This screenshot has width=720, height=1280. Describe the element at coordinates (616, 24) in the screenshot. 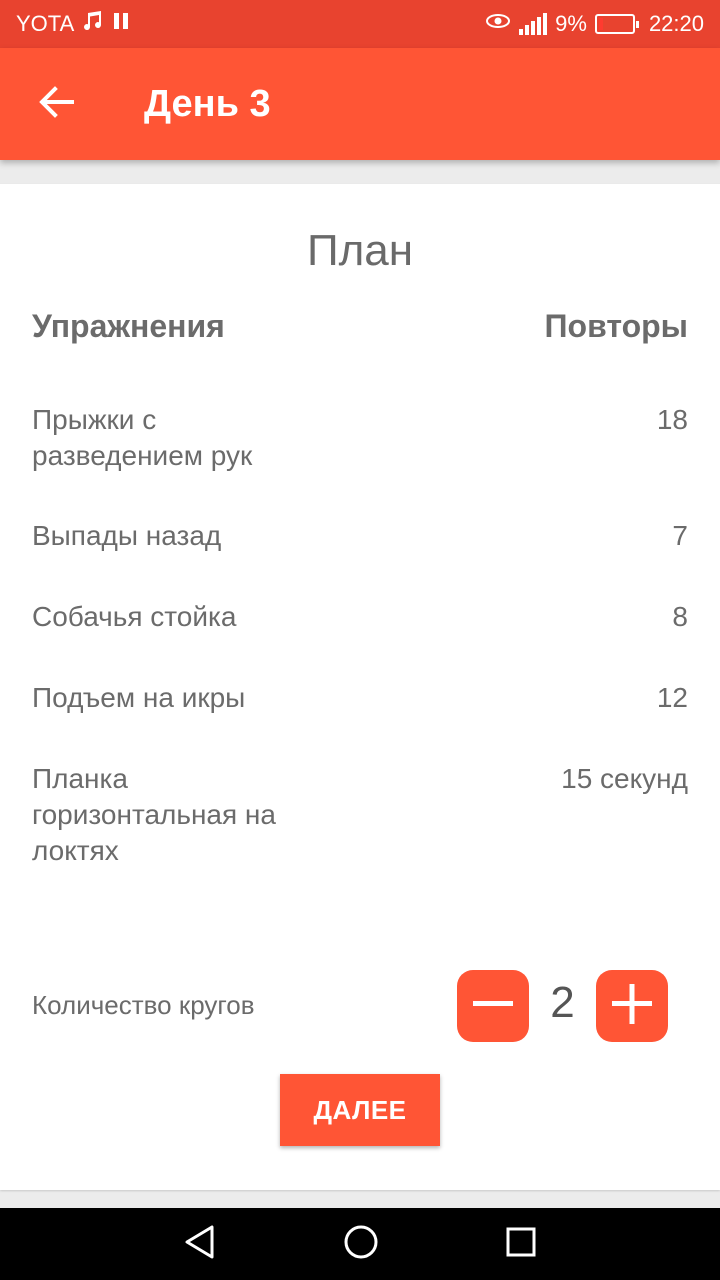

I see `battery-icon` at that location.